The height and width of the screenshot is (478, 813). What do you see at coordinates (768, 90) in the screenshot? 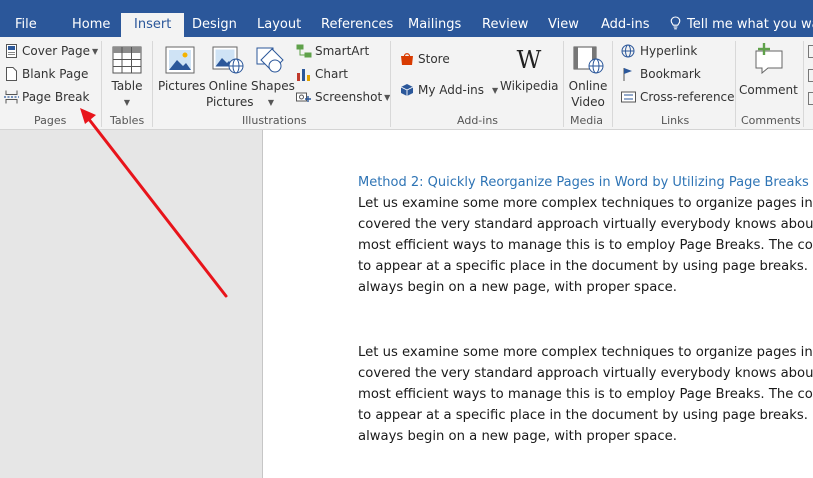
I see `comment-label: Comment` at bounding box center [768, 90].